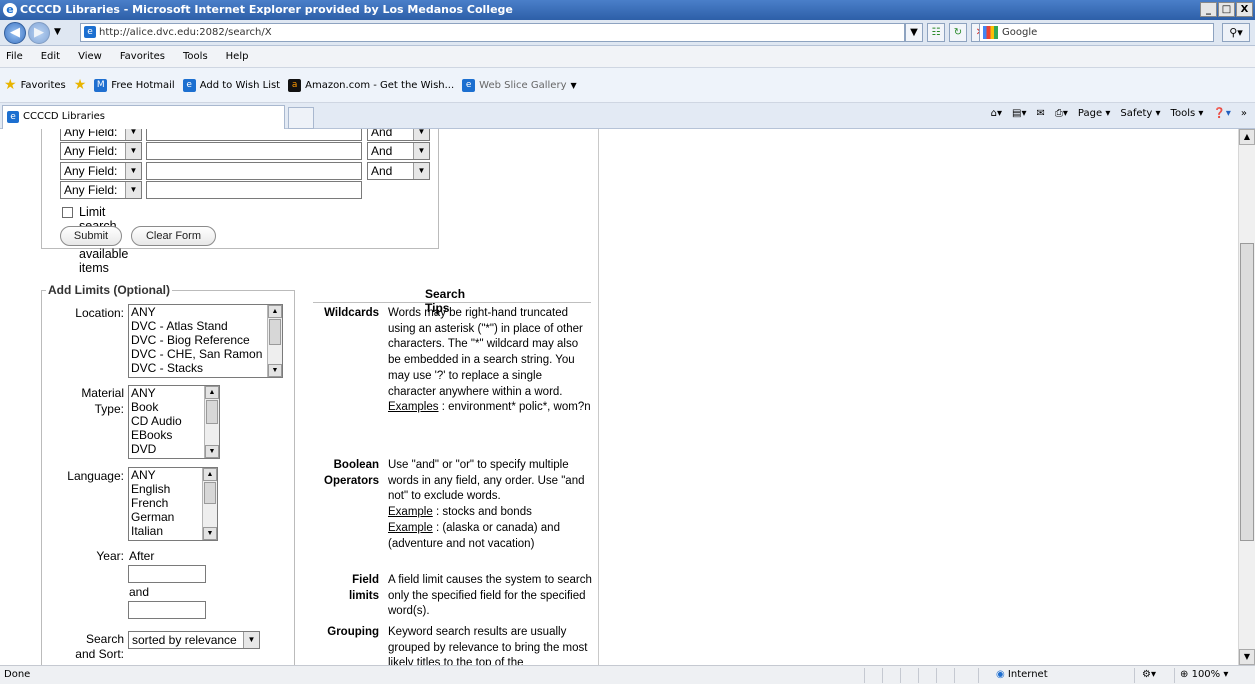  Describe the element at coordinates (573, 85) in the screenshot. I see `chevron-down-icon: ▼` at that location.